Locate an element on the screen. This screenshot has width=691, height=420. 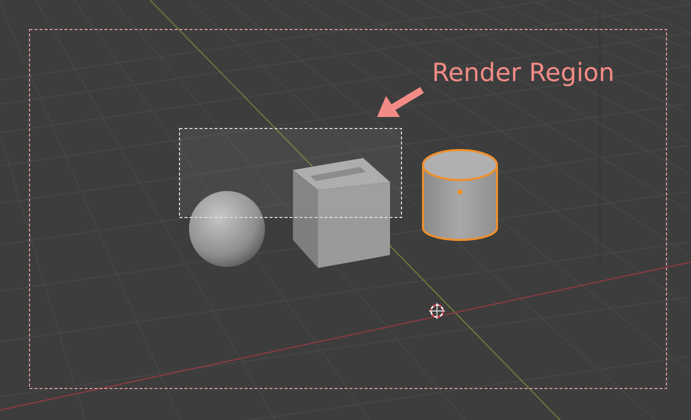
render-region-frame is located at coordinates (290, 173).